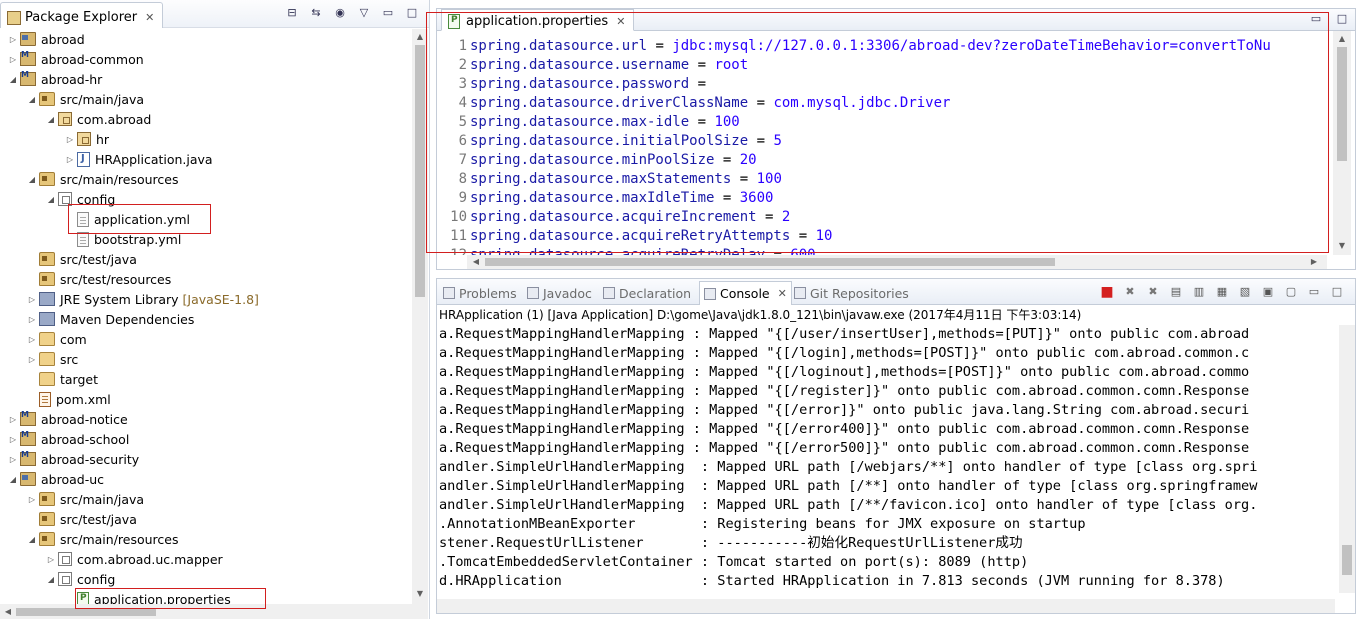  What do you see at coordinates (98, 279) in the screenshot?
I see `tree-item: src/test/resources` at bounding box center [98, 279].